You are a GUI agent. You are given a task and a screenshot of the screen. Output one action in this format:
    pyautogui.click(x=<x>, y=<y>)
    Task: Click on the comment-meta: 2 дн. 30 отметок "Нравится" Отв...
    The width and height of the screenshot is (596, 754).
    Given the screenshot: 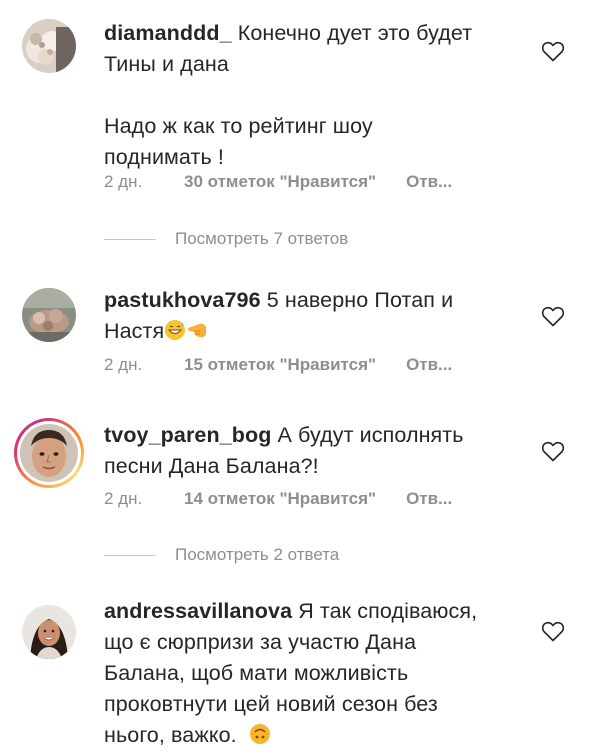 What is the action you would take?
    pyautogui.click(x=278, y=182)
    